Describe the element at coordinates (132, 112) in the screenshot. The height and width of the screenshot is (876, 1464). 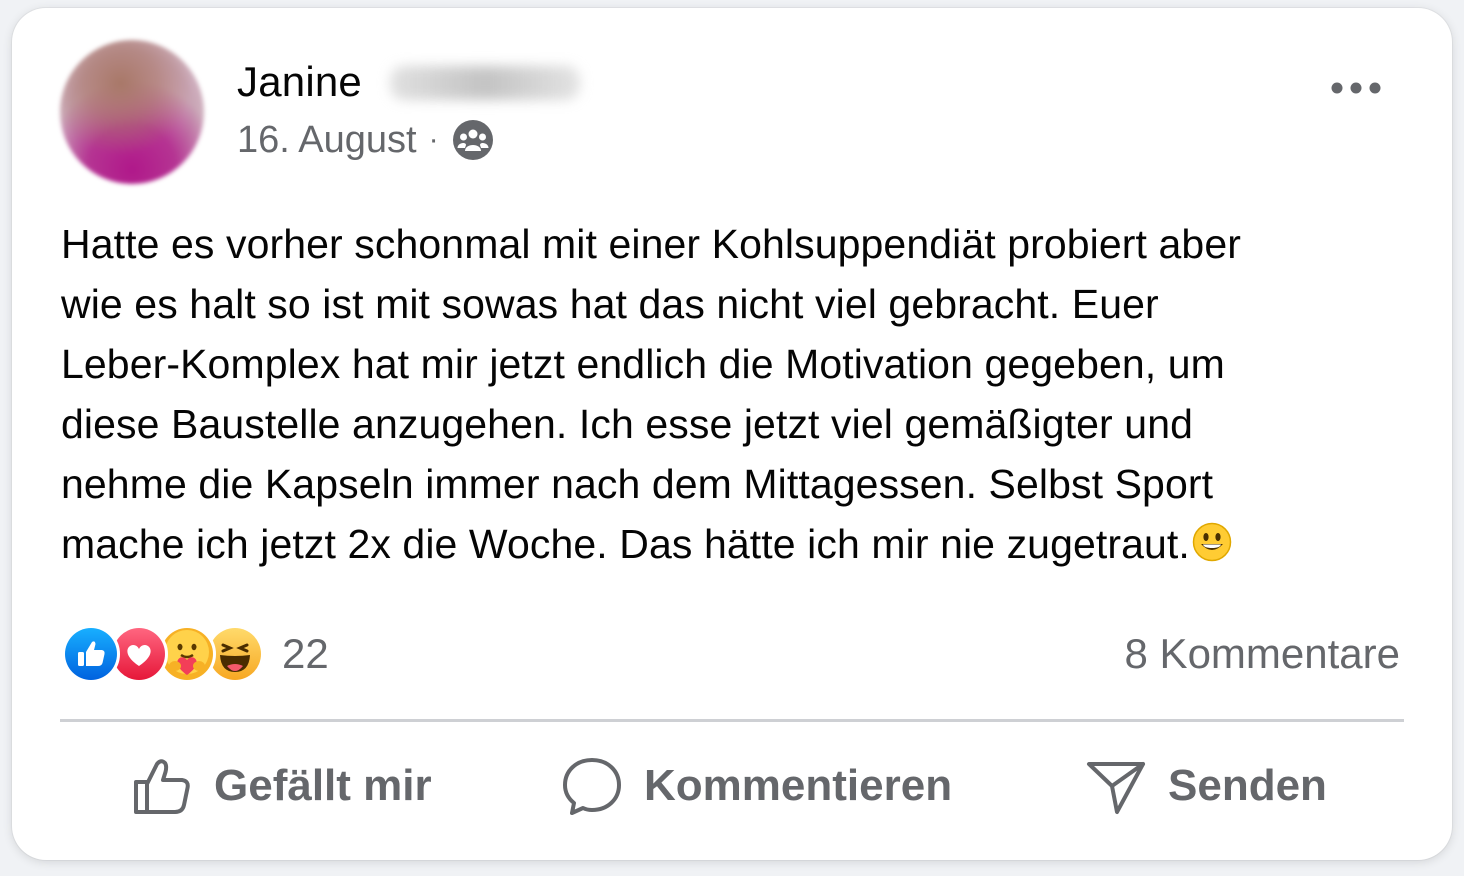
I see `author-avatar` at that location.